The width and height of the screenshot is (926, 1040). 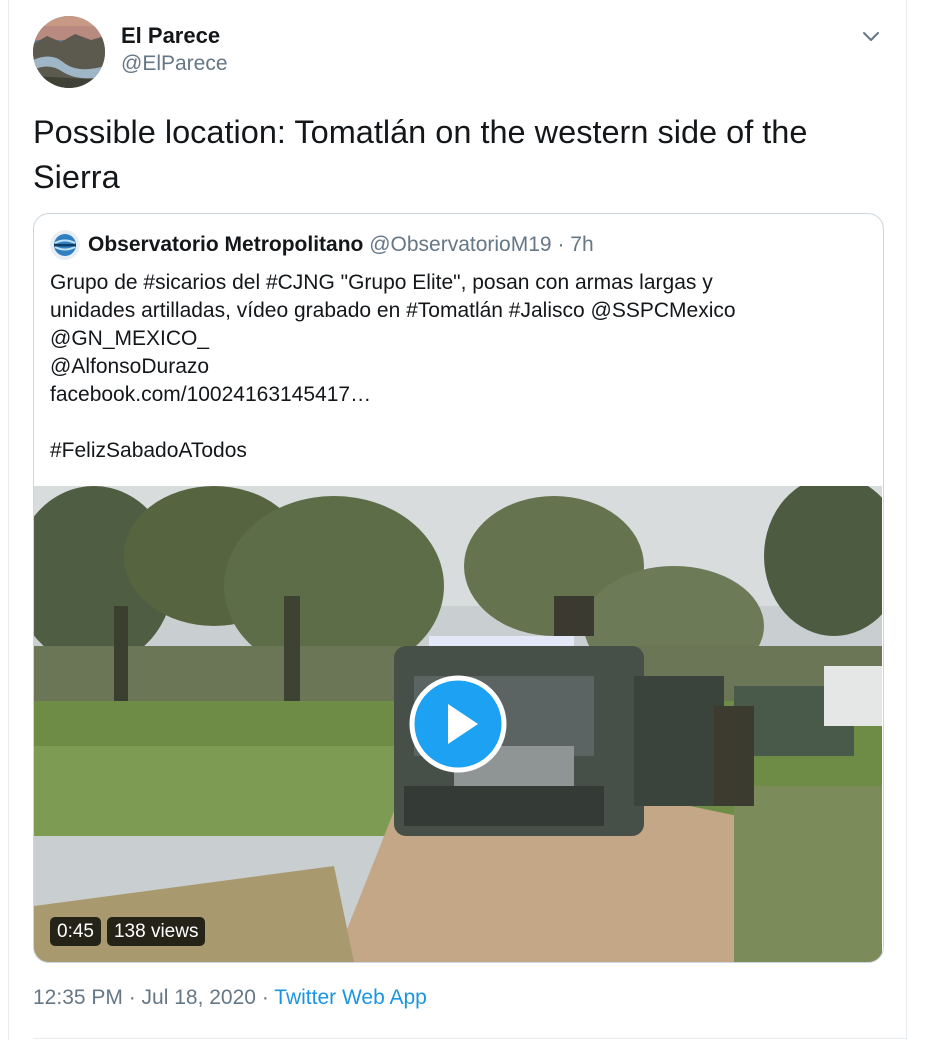 I want to click on video-badges: 0:45 138 views, so click(x=128, y=931).